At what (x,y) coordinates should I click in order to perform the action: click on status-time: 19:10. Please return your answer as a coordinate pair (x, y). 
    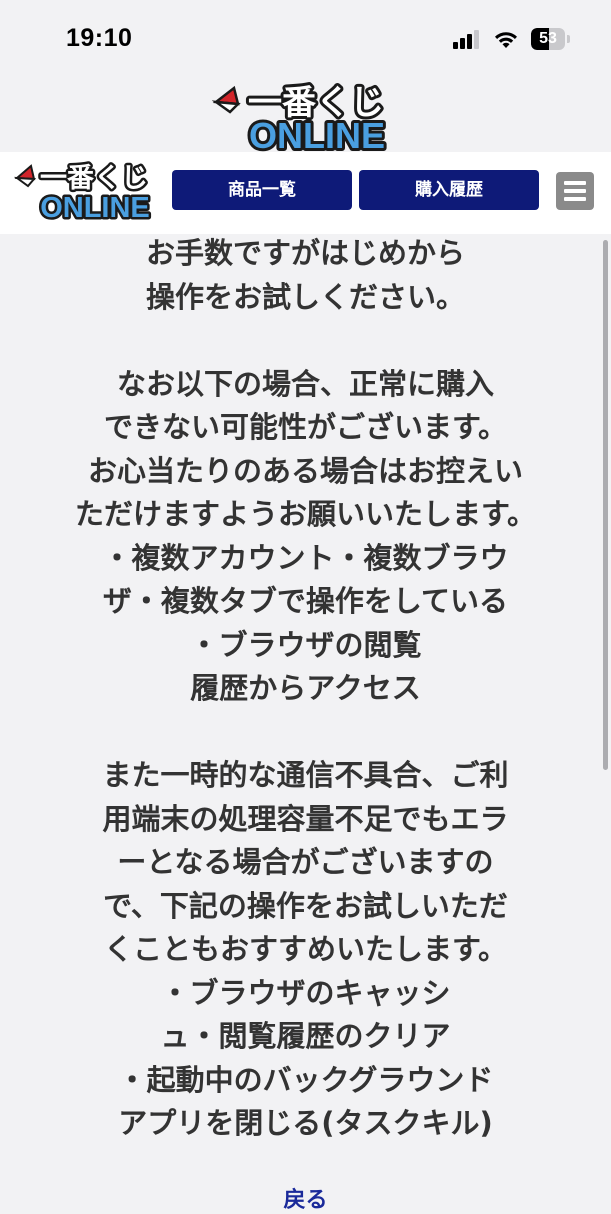
    Looking at the image, I should click on (99, 38).